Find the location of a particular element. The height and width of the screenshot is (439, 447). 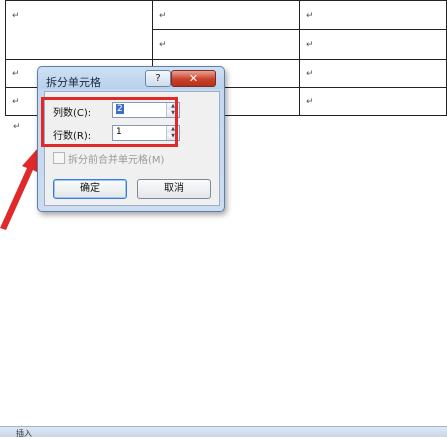

highlight-box is located at coordinates (109, 122).